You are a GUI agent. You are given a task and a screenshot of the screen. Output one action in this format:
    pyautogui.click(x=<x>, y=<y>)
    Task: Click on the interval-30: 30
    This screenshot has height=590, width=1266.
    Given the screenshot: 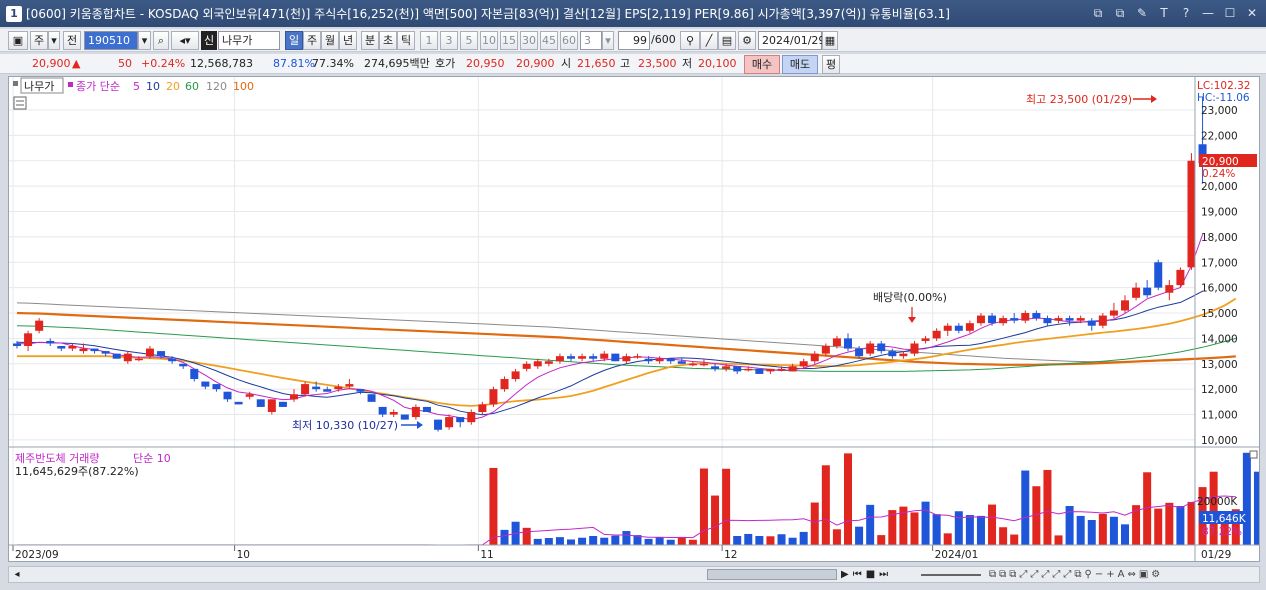 What is the action you would take?
    pyautogui.click(x=529, y=40)
    